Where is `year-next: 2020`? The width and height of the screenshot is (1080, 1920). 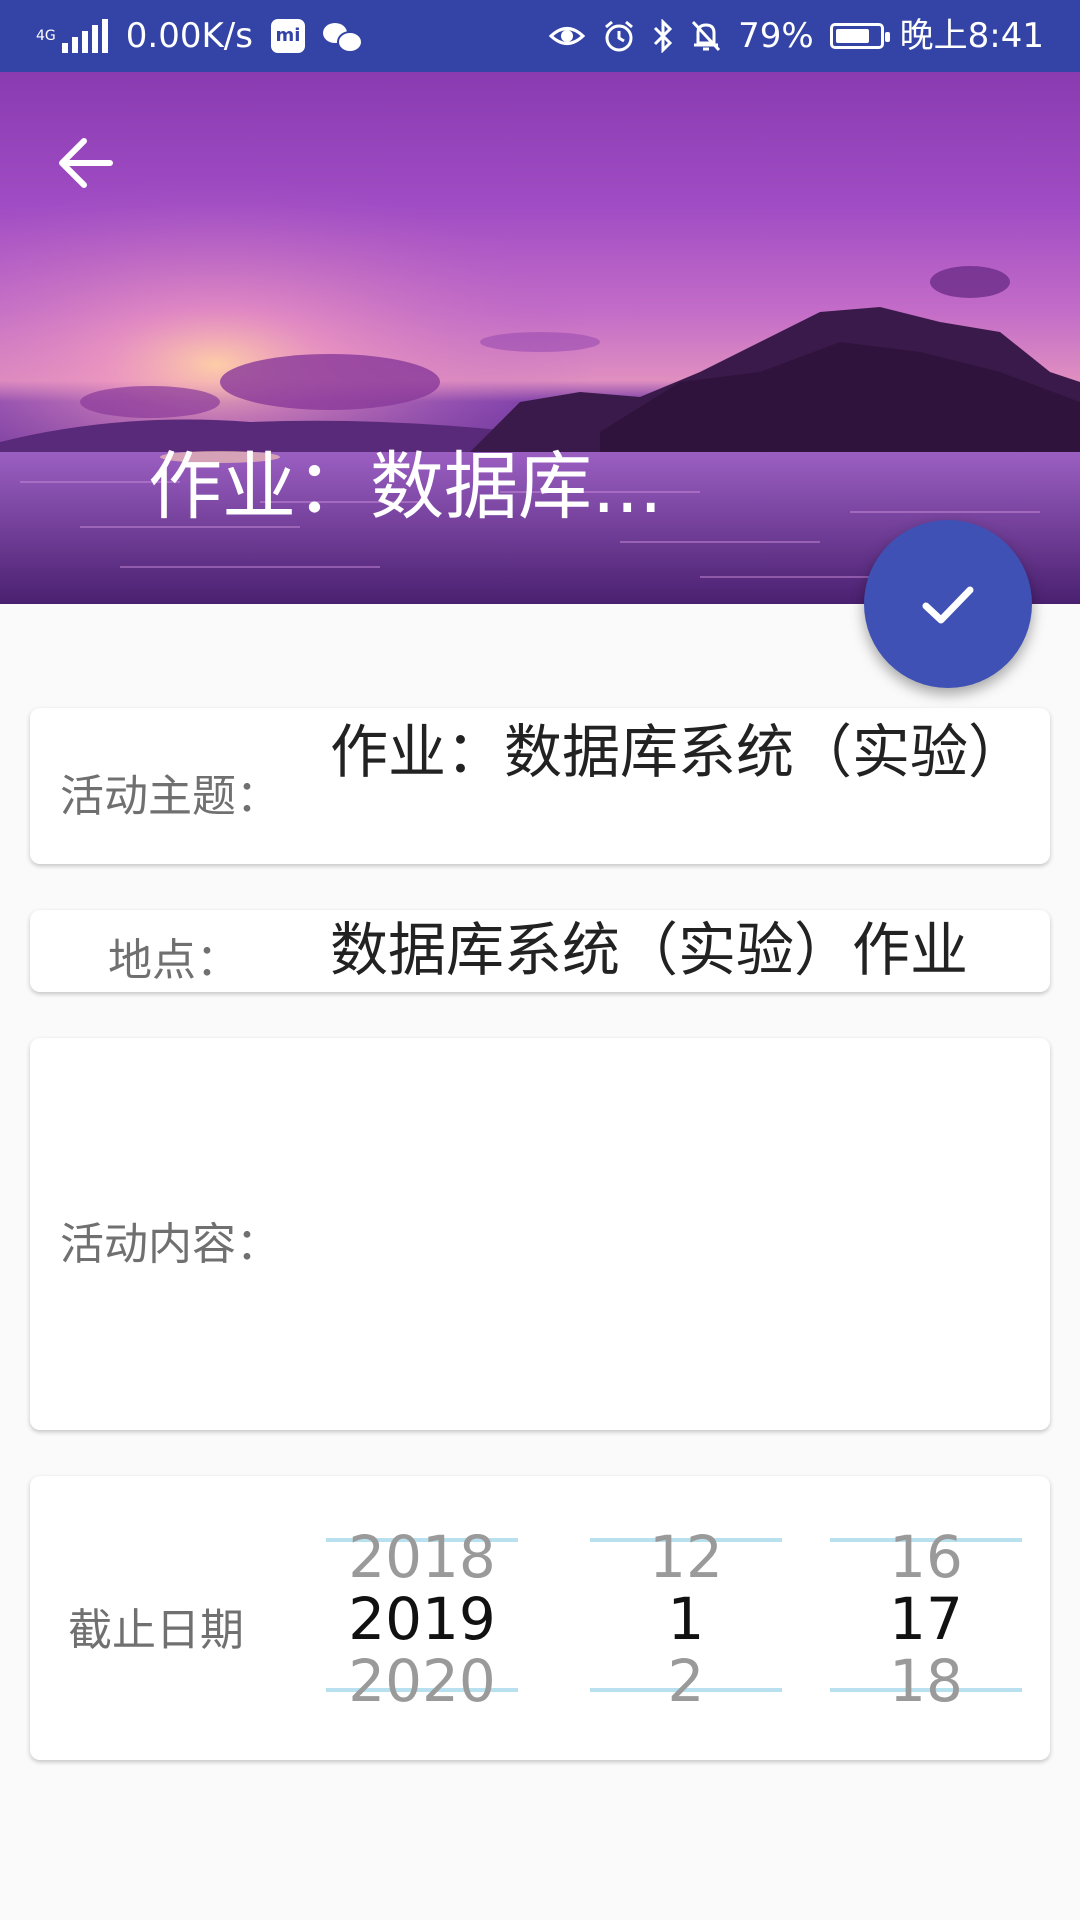 year-next: 2020 is located at coordinates (422, 1681).